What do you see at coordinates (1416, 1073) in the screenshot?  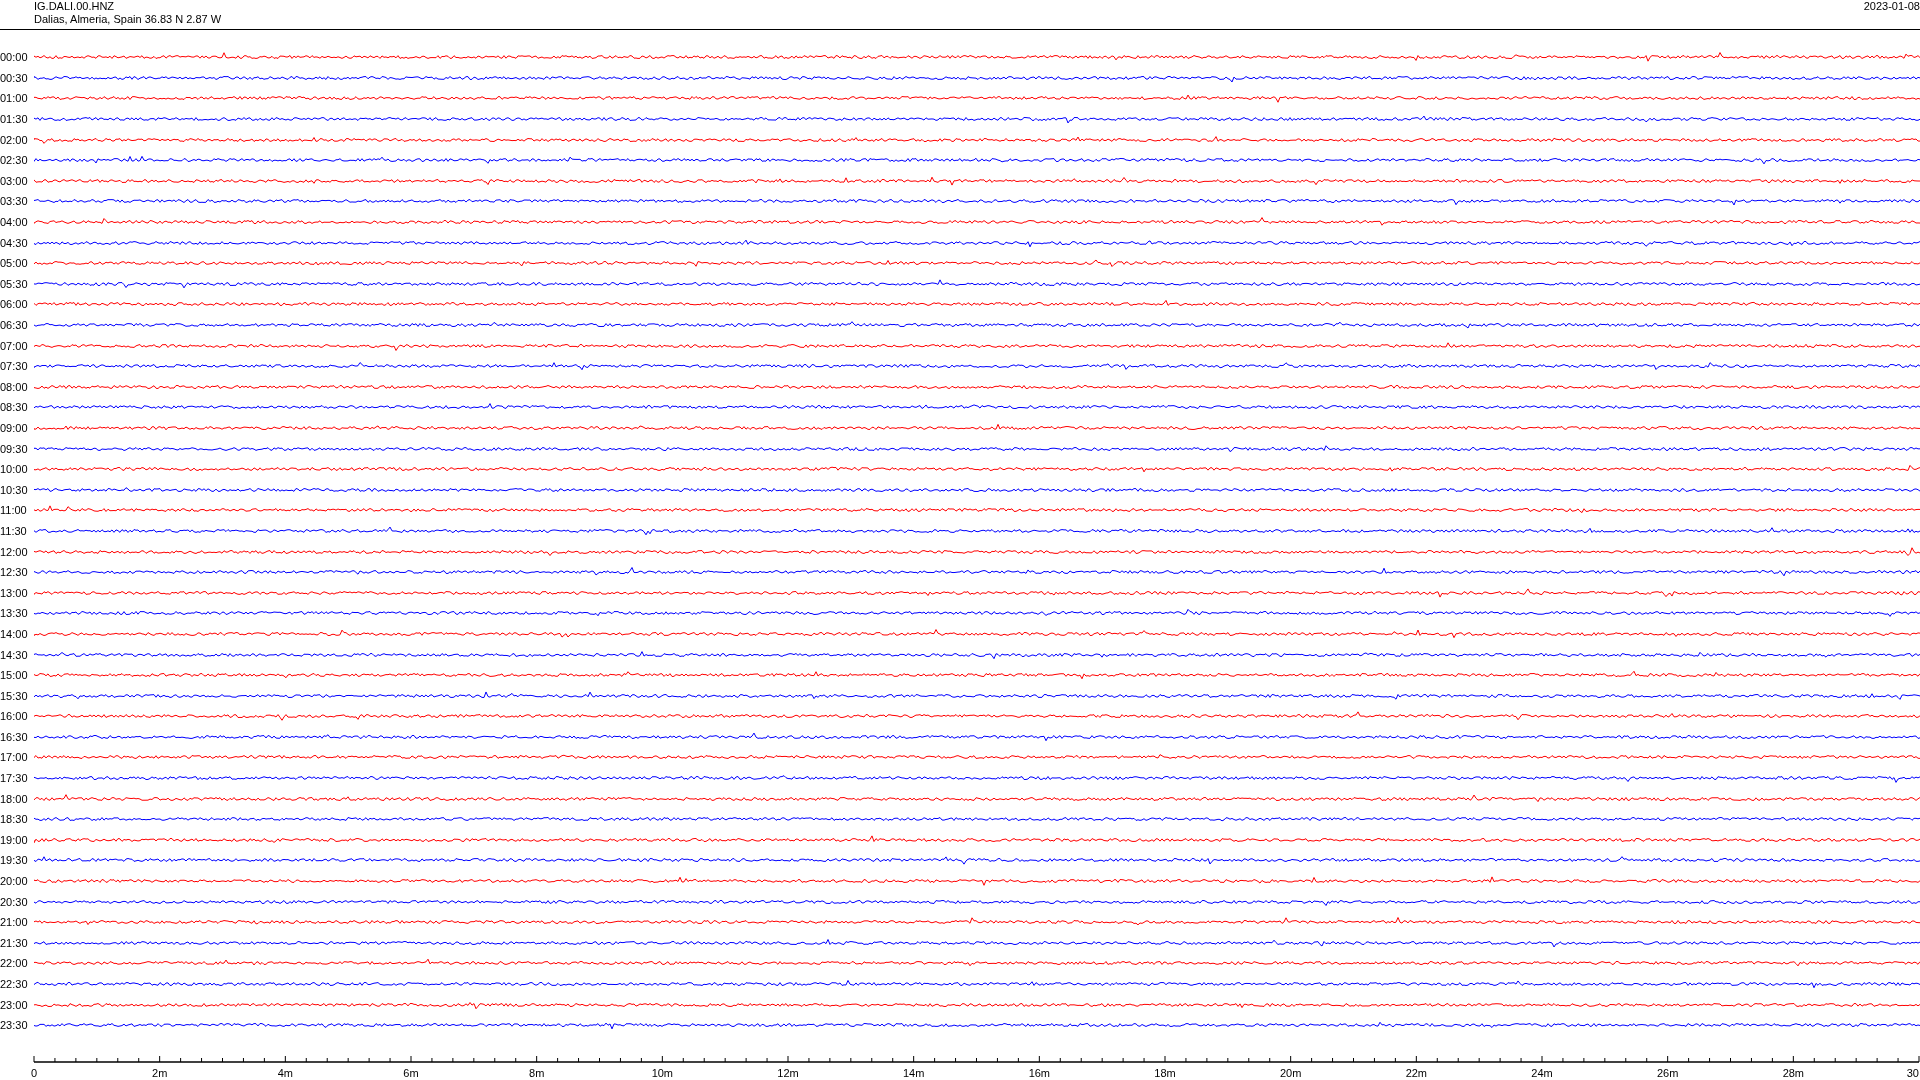 I see `axis-label: 22m` at bounding box center [1416, 1073].